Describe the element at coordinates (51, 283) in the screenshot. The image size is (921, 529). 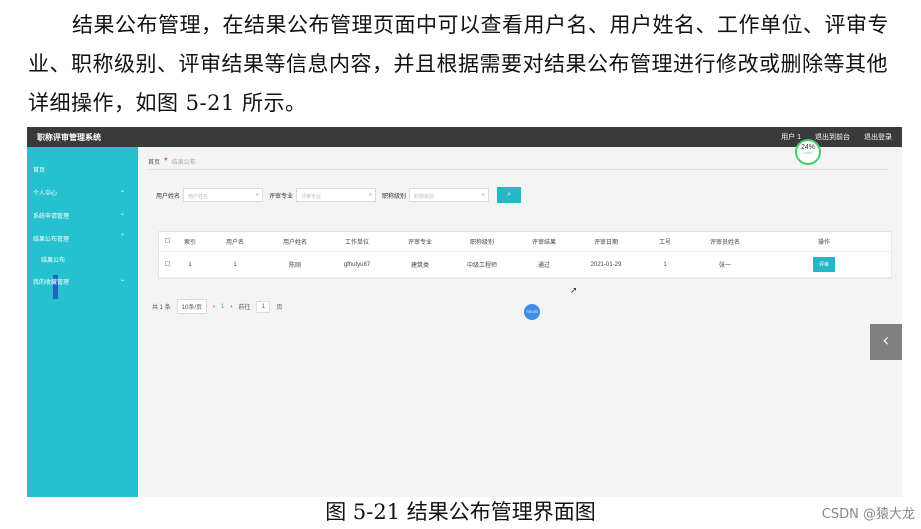
I see `sidebar-item-label: 我的收藏管理` at that location.